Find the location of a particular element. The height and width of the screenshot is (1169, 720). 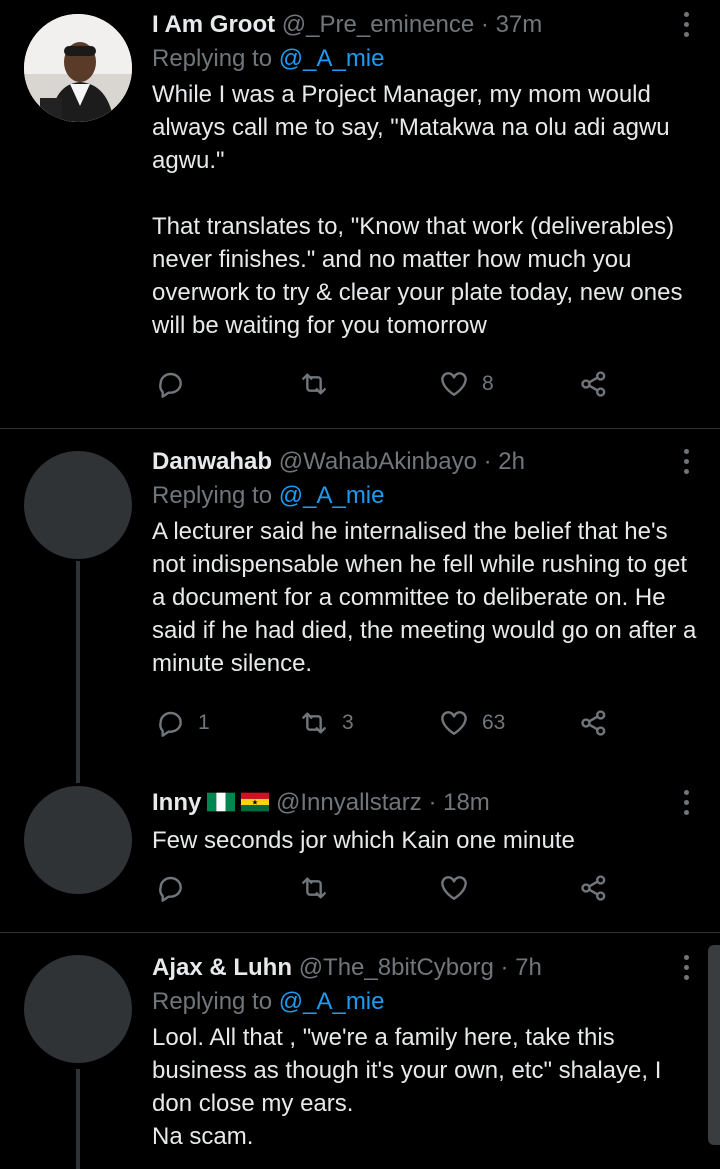

author-handle: @WahabAkinbayo is located at coordinates (378, 461).